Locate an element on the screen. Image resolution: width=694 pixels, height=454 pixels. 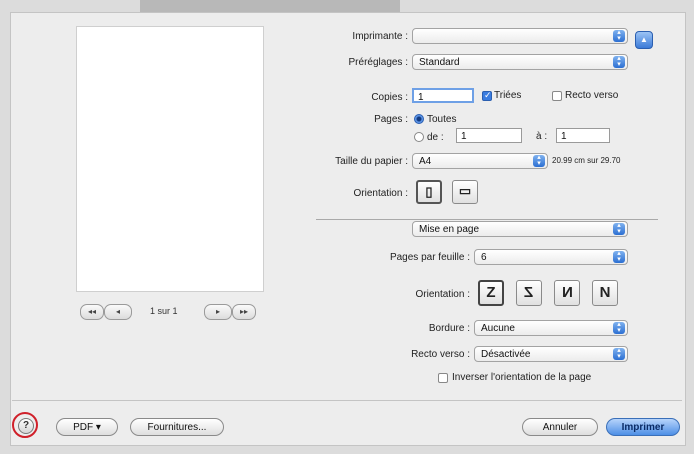
pages-range-radio is located at coordinates (419, 137).